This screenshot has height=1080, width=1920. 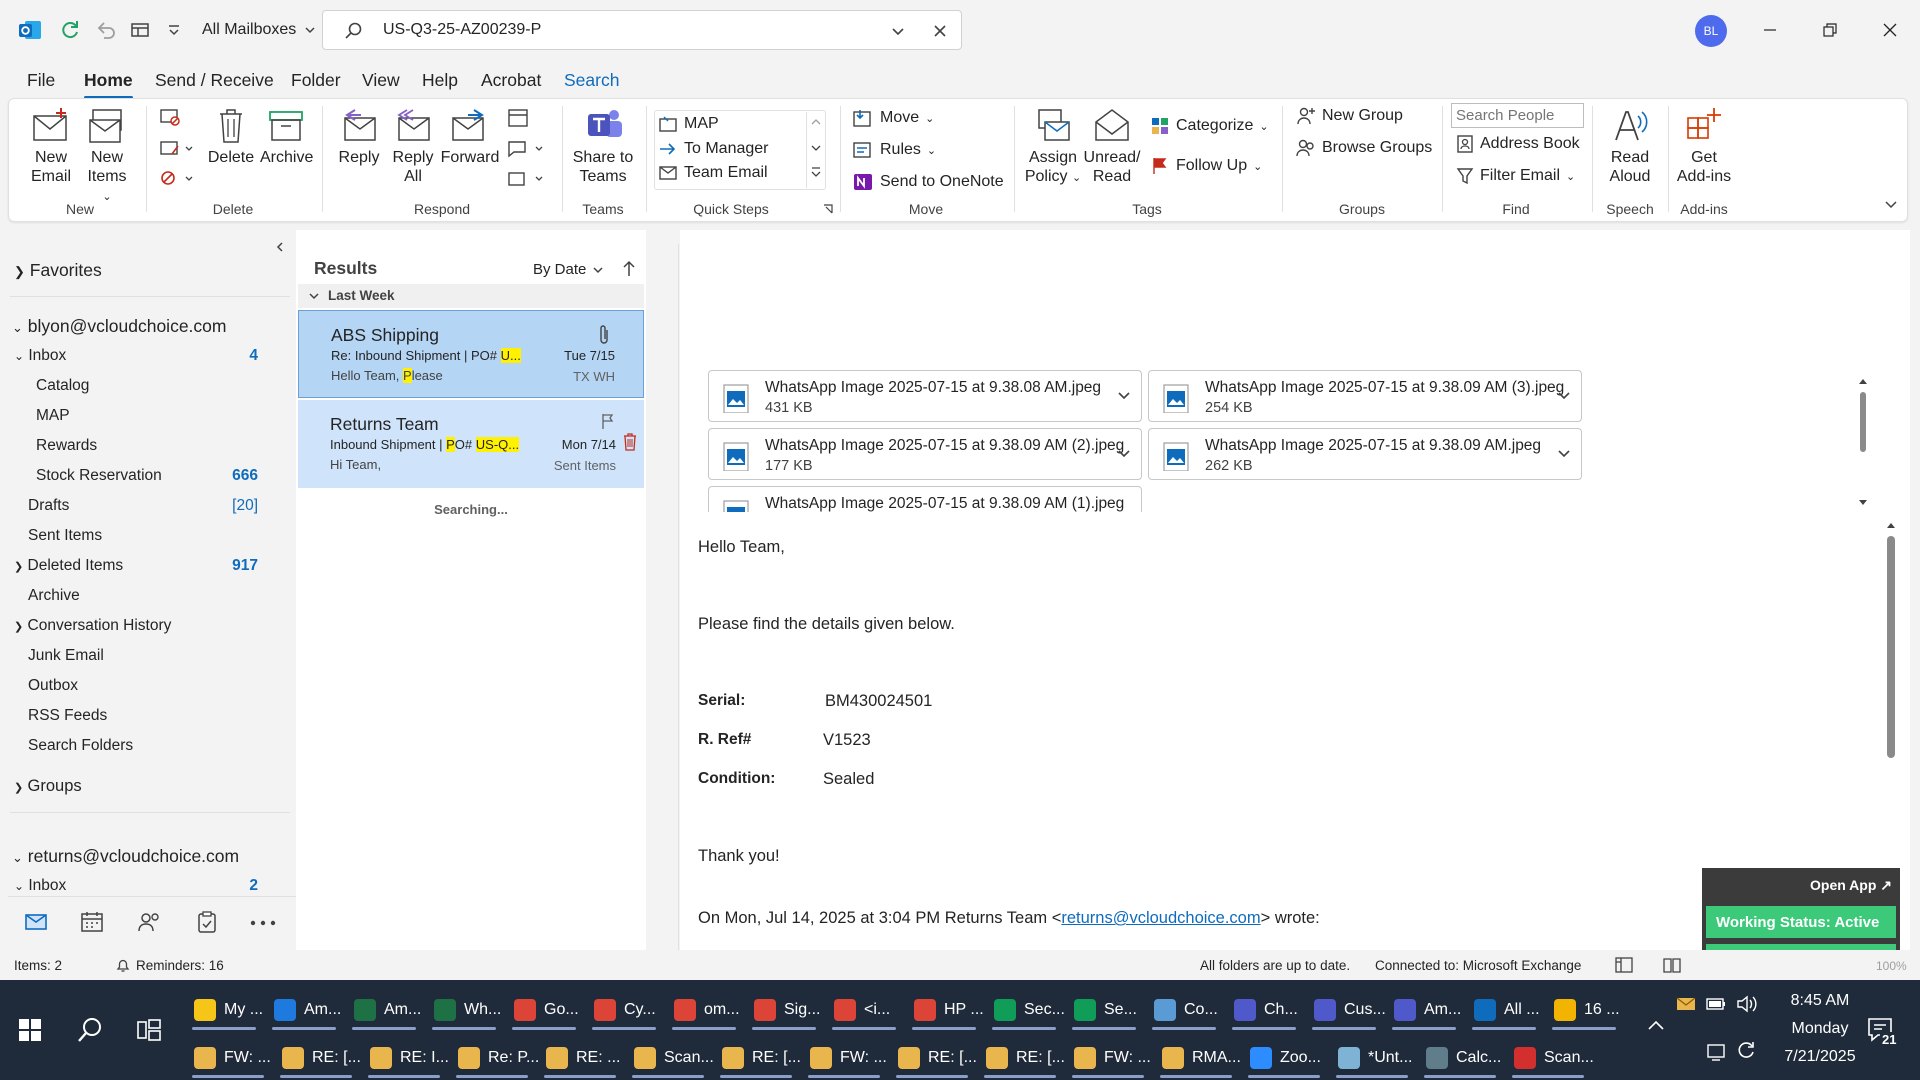 I want to click on read-aloud-button: Read Aloud, so click(x=1630, y=146).